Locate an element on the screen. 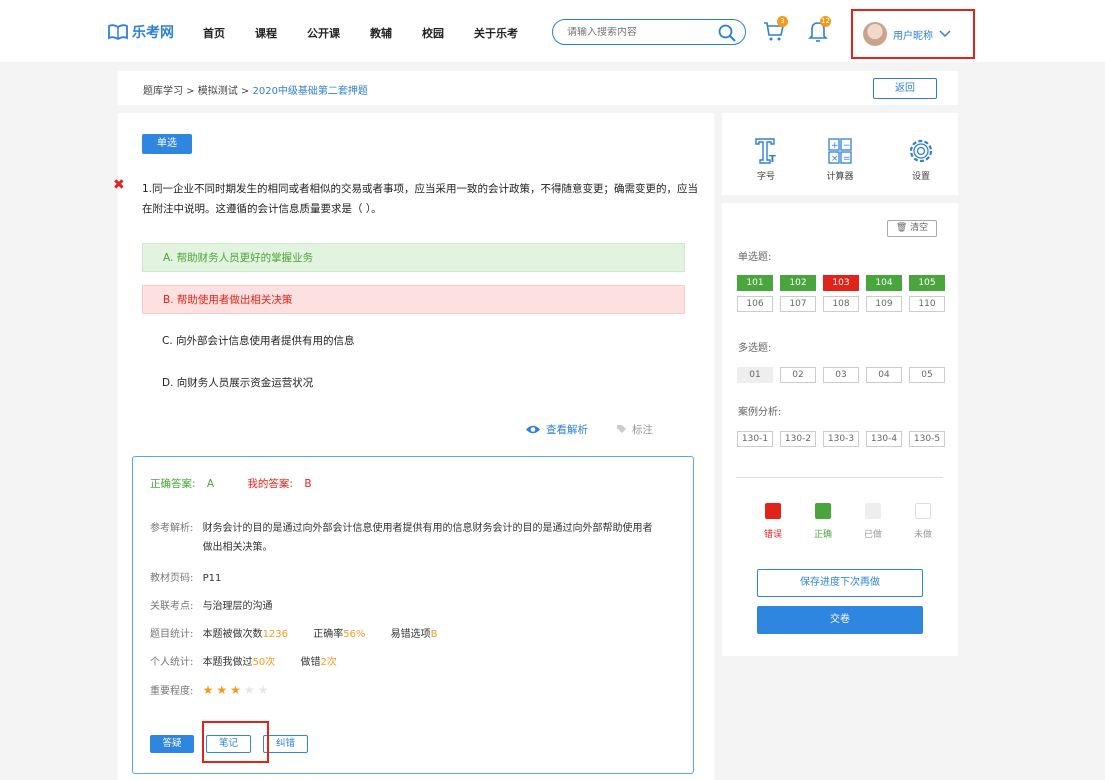 Image resolution: width=1105 pixels, height=780 pixels. textbook-page: 教材页码: P11 is located at coordinates (185, 578).